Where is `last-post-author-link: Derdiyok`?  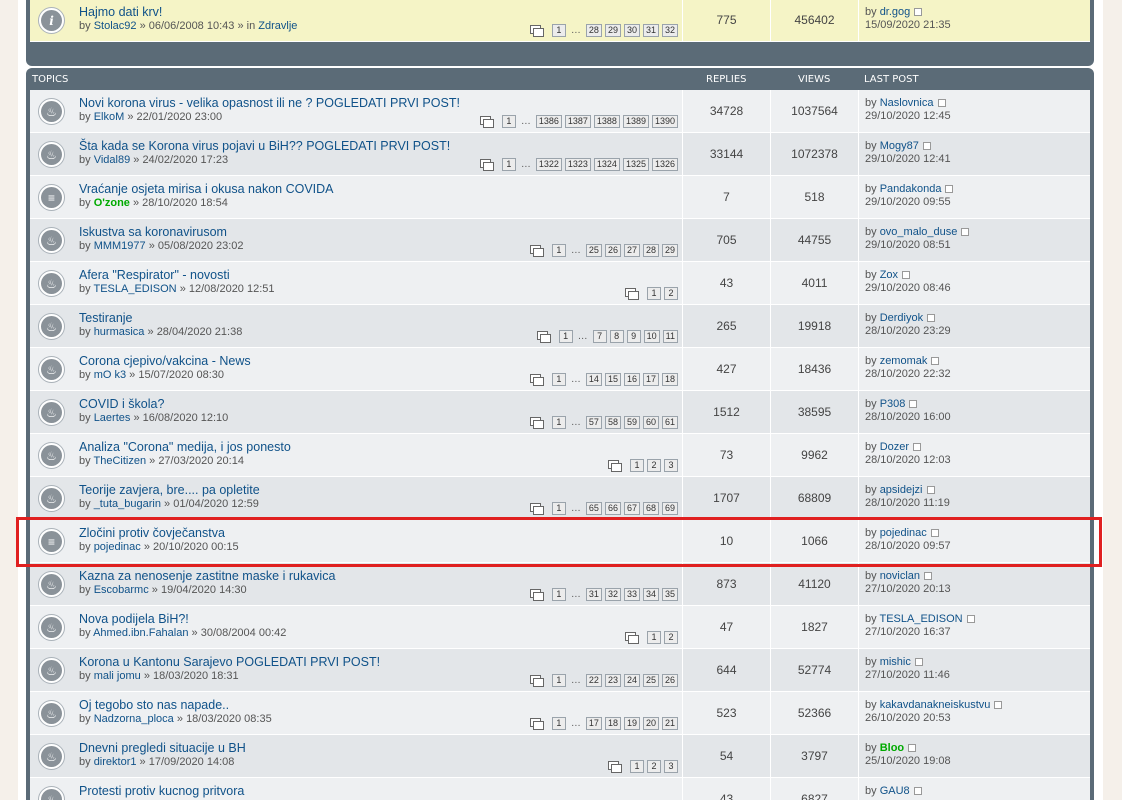
last-post-author-link: Derdiyok is located at coordinates (901, 318).